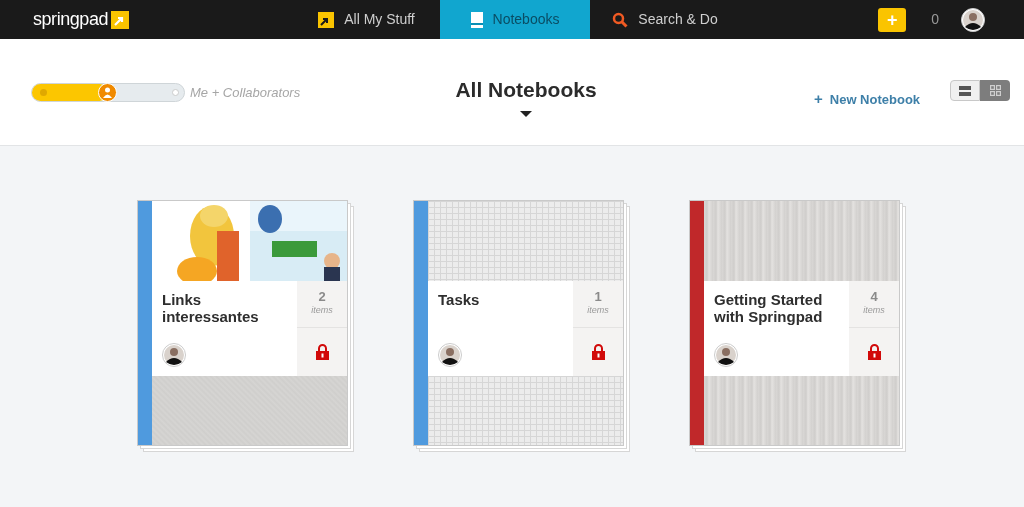 This screenshot has width=1024, height=507. Describe the element at coordinates (366, 19) in the screenshot. I see `nav-tab: All My Stuff` at that location.